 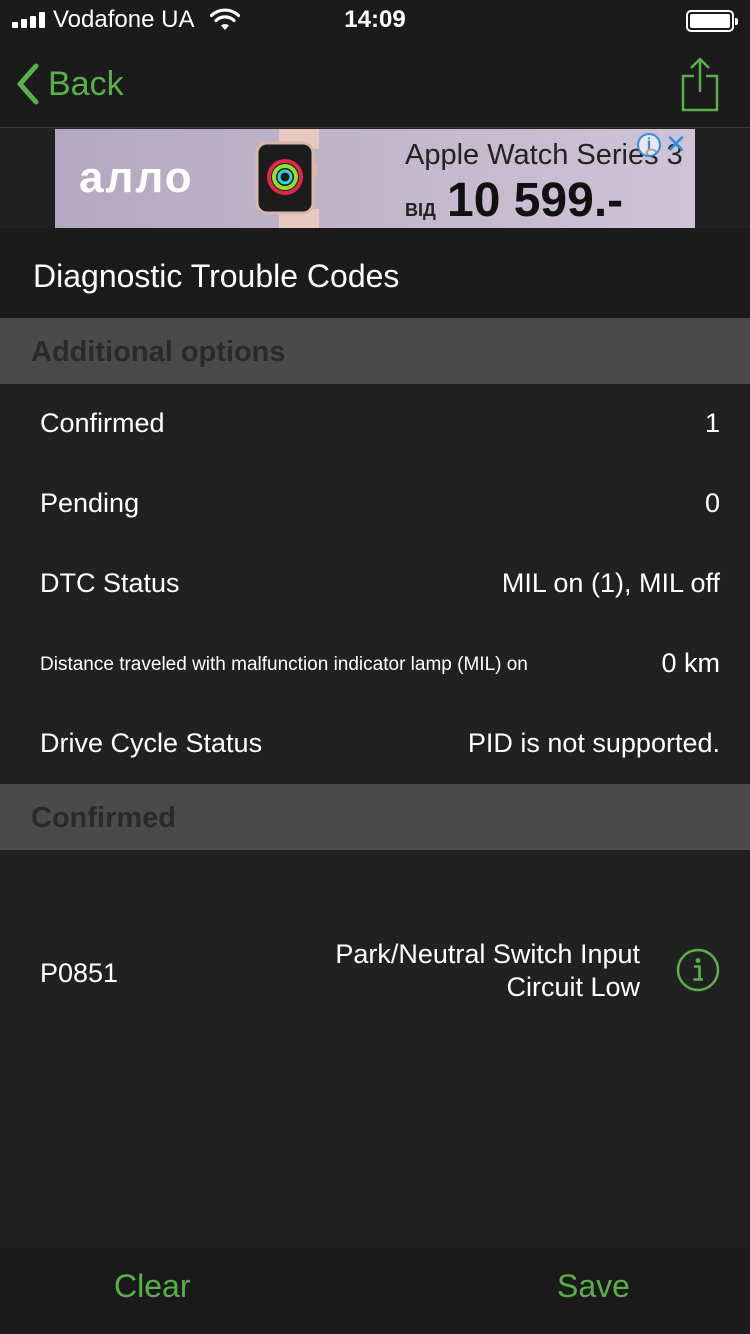 I want to click on option-value: 0, so click(x=712, y=503).